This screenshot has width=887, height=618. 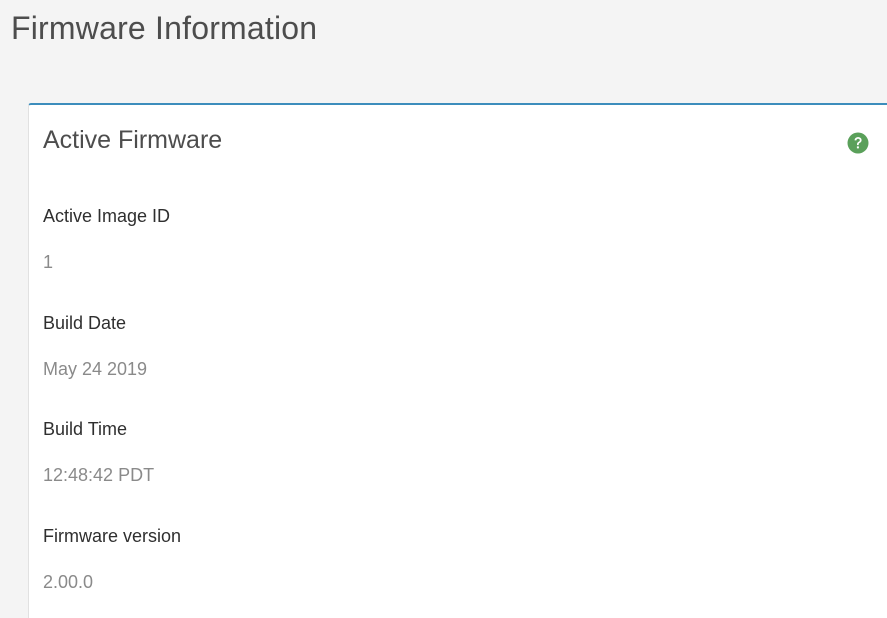 I want to click on active-image-id-value: 1, so click(x=48, y=262).